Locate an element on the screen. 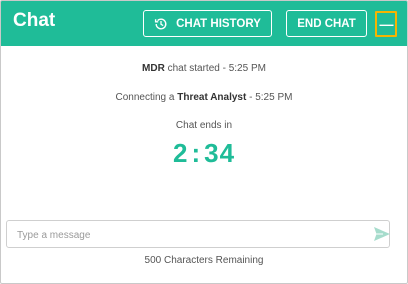  timer-minutes: 2 is located at coordinates (180, 153).